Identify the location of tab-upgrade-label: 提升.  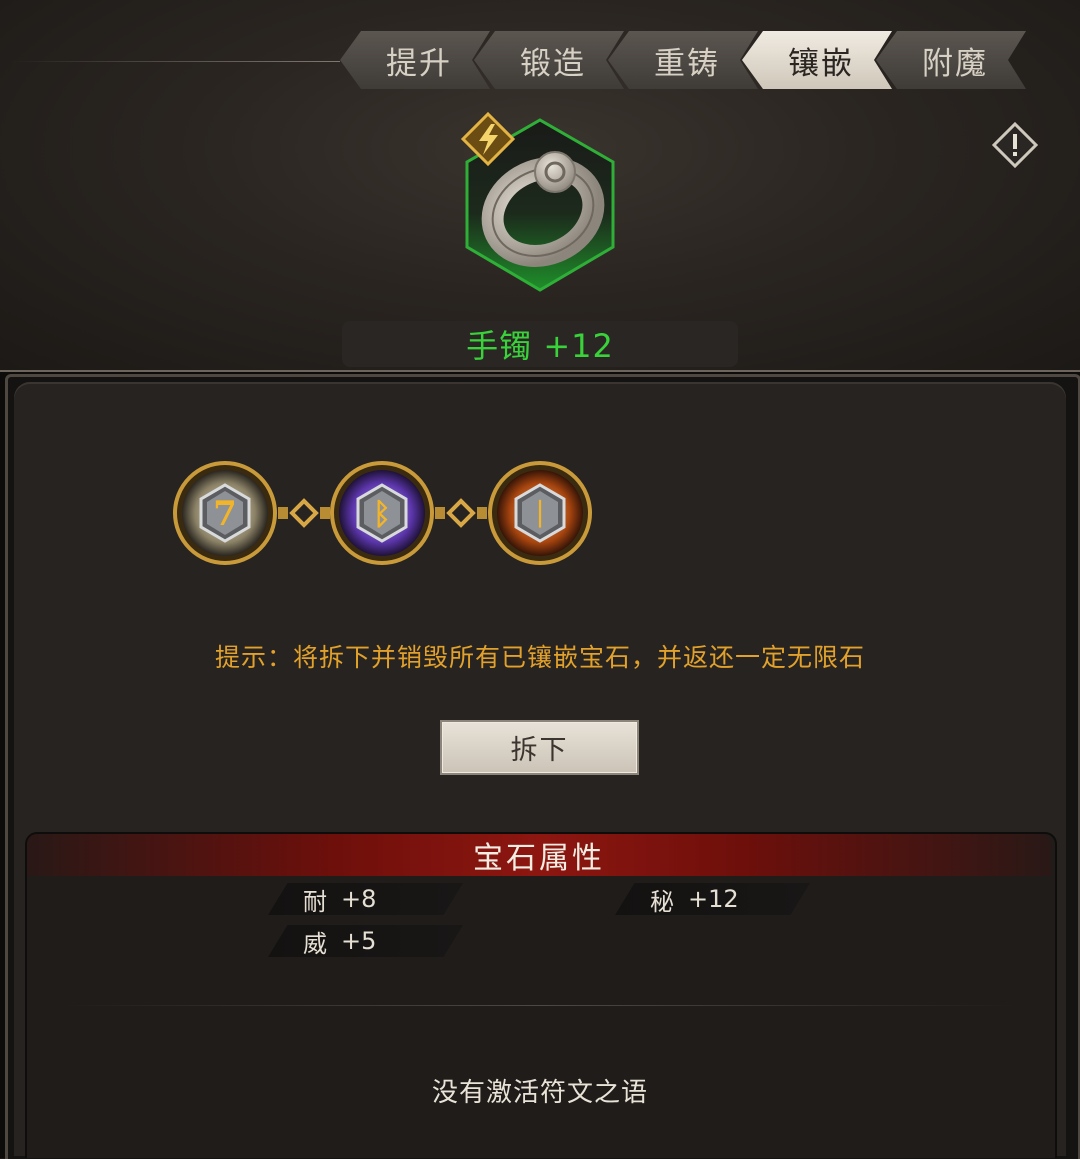
(419, 63).